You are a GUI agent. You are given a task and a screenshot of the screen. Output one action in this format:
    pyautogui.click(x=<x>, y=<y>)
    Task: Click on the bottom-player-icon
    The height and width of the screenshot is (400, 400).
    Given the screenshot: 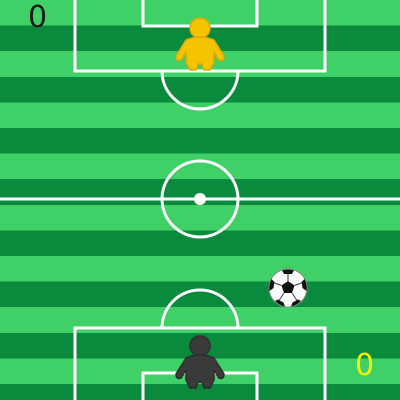 What is the action you would take?
    pyautogui.click(x=200, y=362)
    